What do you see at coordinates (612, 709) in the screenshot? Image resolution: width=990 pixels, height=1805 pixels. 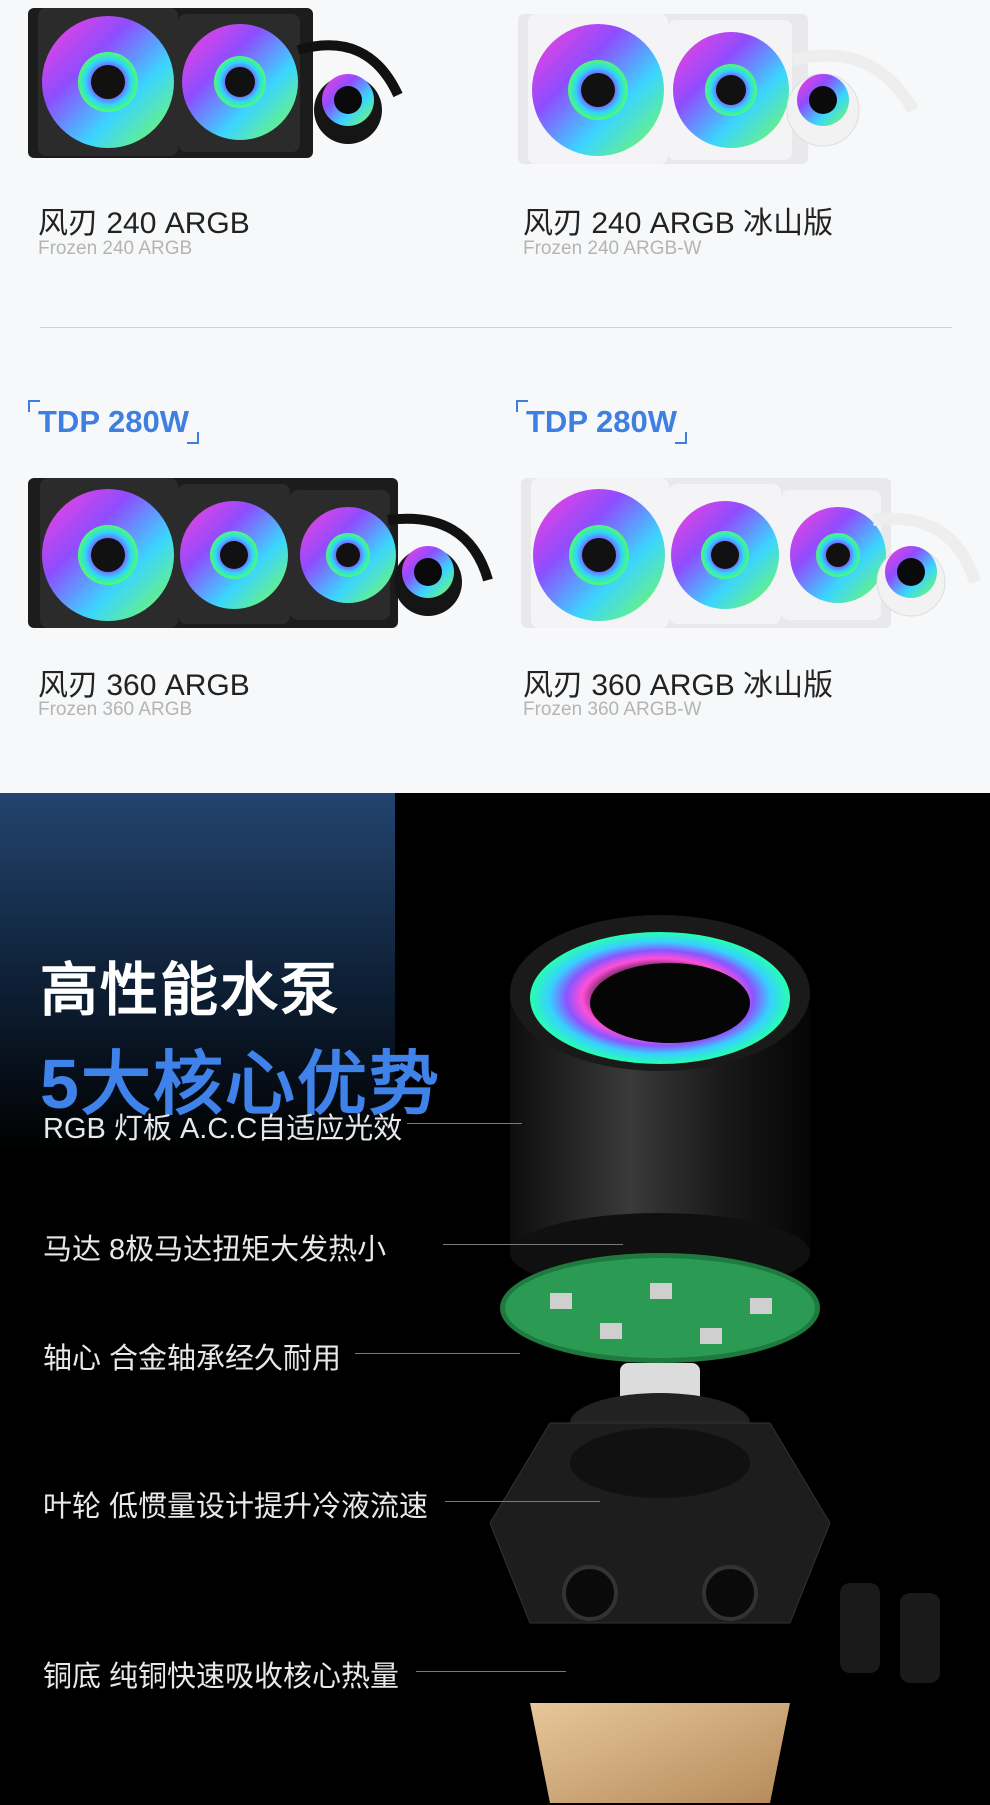 I see `product-model: Frozen 360 ARGB-W` at bounding box center [612, 709].